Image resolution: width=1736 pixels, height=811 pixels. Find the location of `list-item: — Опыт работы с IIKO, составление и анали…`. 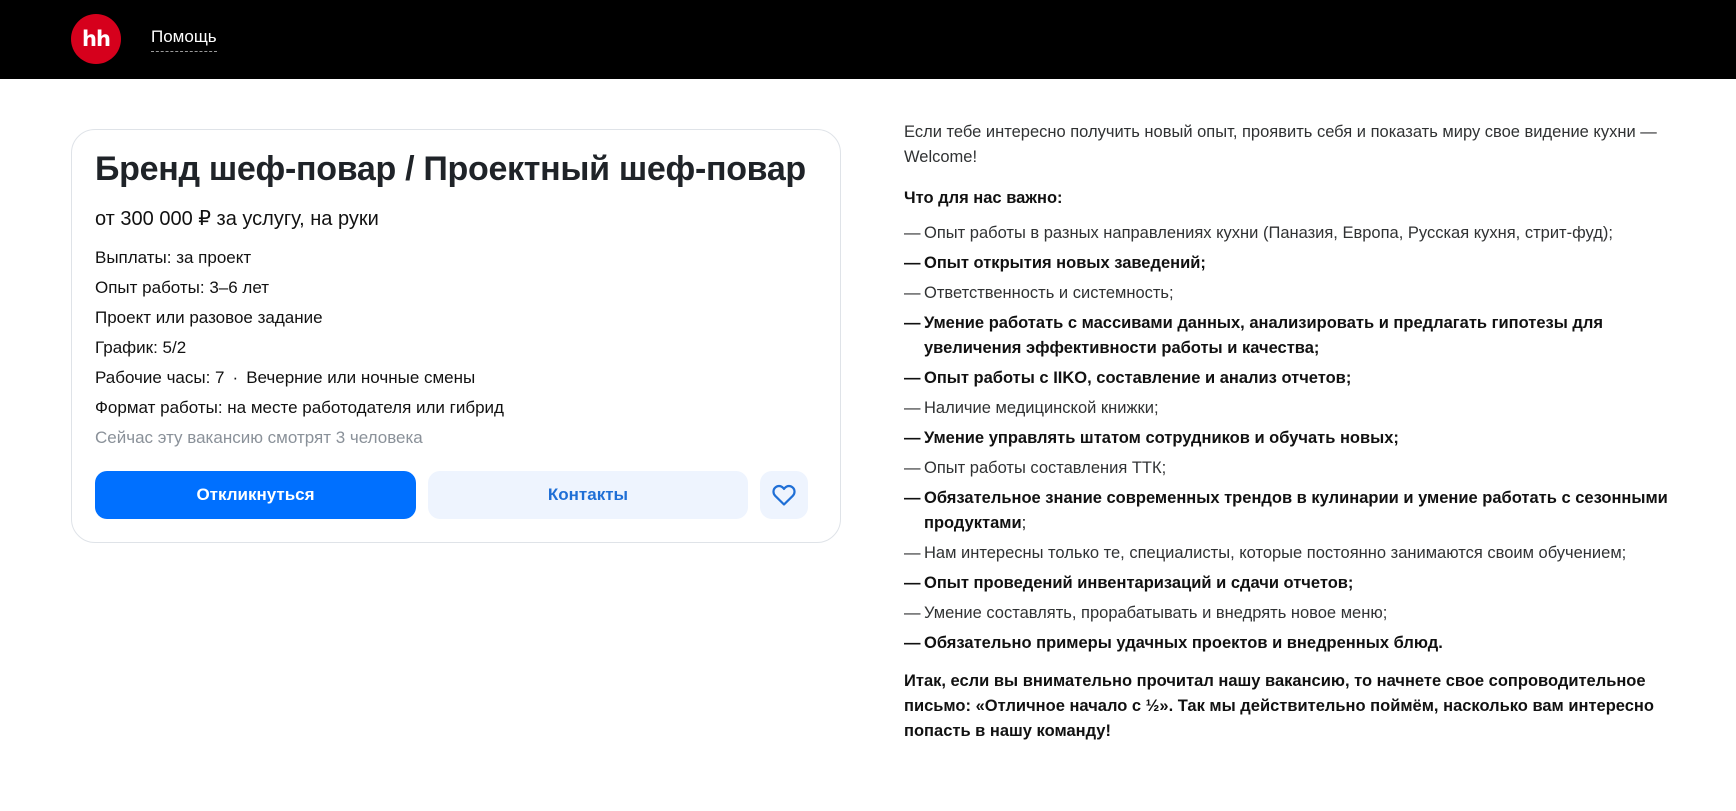

list-item: — Опыт работы с IIKO, составление и анали… is located at coordinates (1289, 378).